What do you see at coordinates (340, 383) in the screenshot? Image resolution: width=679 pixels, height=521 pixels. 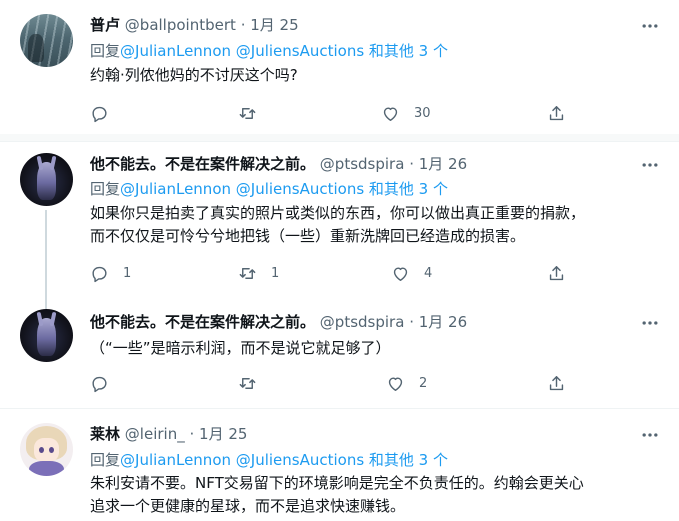 I see `tweet-actions: 2` at bounding box center [340, 383].